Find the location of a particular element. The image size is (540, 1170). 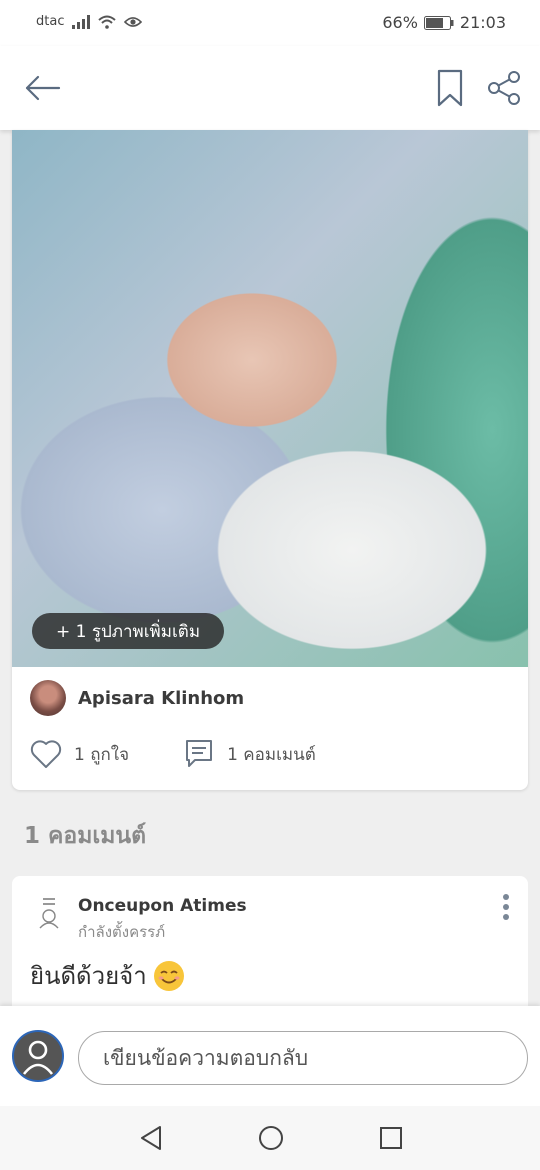

more-photos-label: + 1 รูปภาพเพิ่มเติม is located at coordinates (128, 631).